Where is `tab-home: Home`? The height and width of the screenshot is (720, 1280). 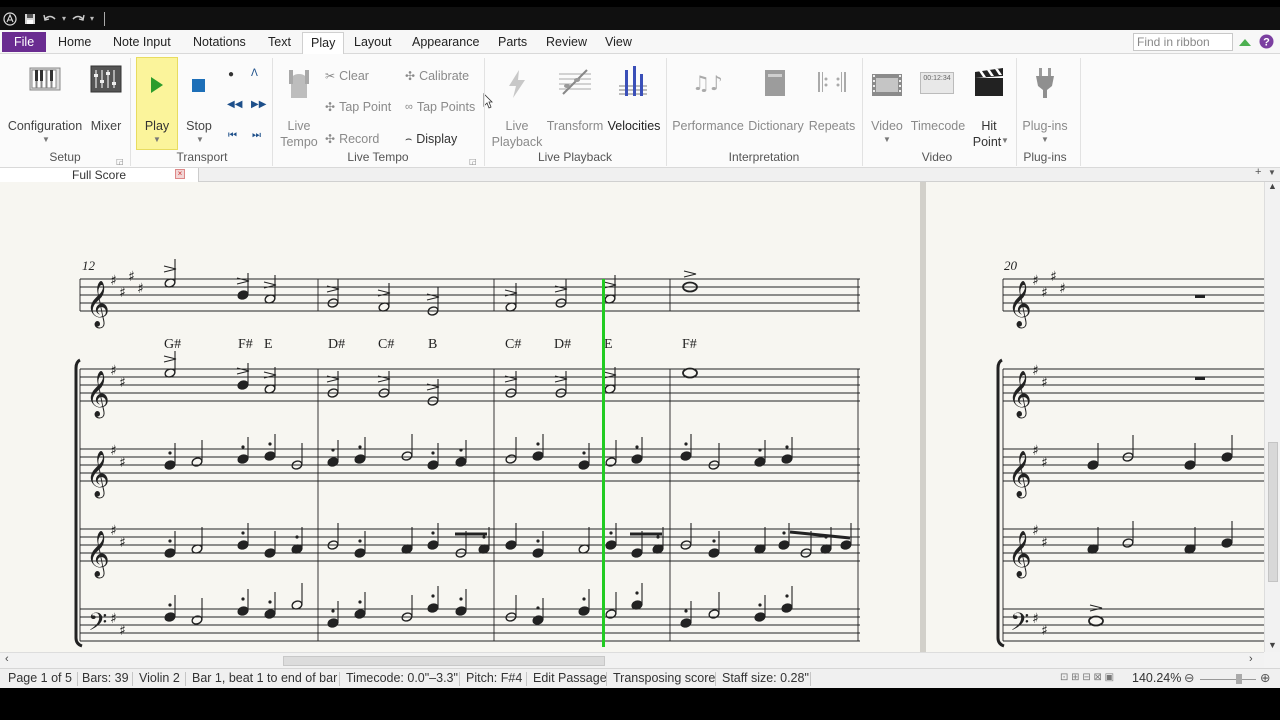
tab-home: Home is located at coordinates (74, 43).